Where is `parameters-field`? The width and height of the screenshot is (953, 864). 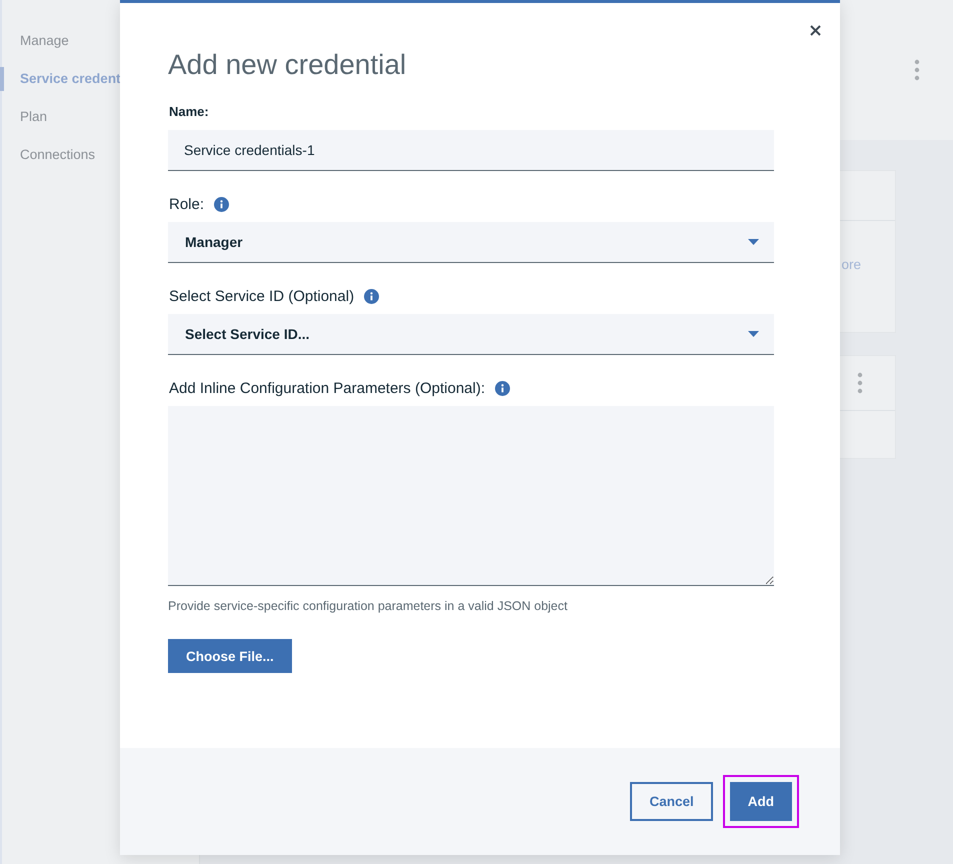 parameters-field is located at coordinates (471, 496).